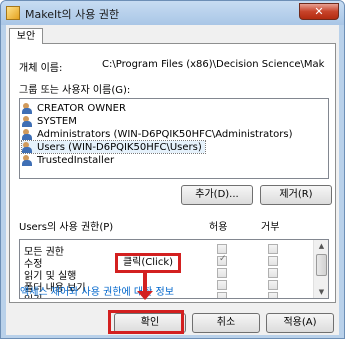  What do you see at coordinates (172, 13) in the screenshot?
I see `title-bar: MakeIt의 사용 권한 ✕` at bounding box center [172, 13].